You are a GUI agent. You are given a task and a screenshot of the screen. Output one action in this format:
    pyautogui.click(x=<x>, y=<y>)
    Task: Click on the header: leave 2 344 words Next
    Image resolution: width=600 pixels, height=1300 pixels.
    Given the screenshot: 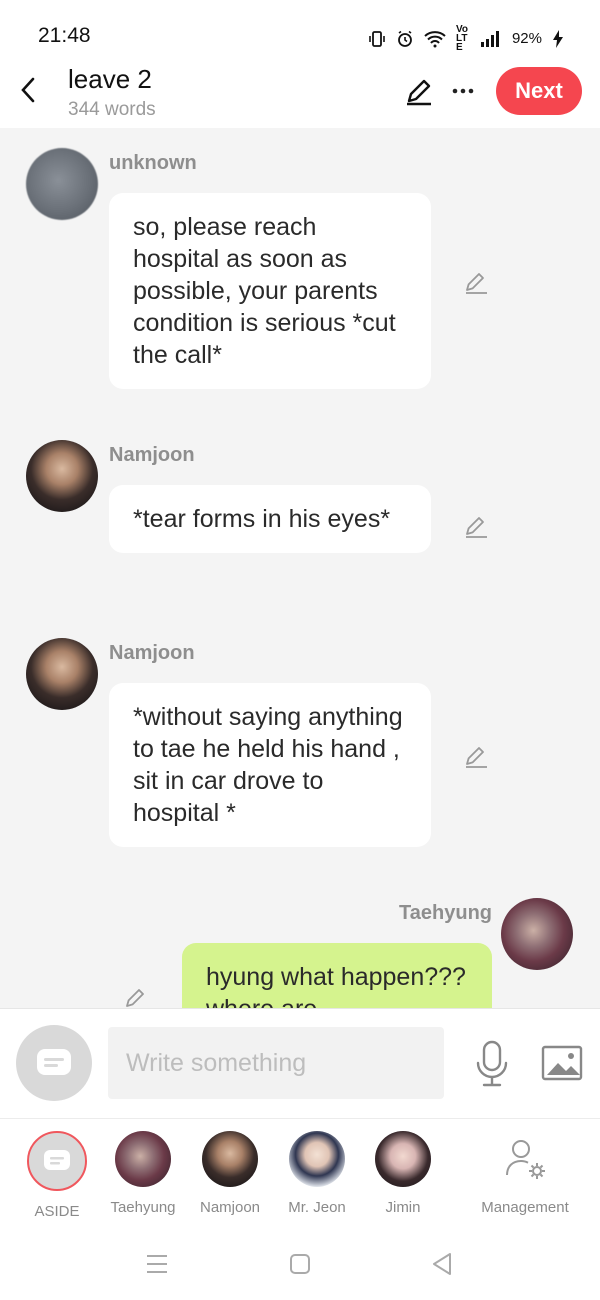 What is the action you would take?
    pyautogui.click(x=300, y=92)
    